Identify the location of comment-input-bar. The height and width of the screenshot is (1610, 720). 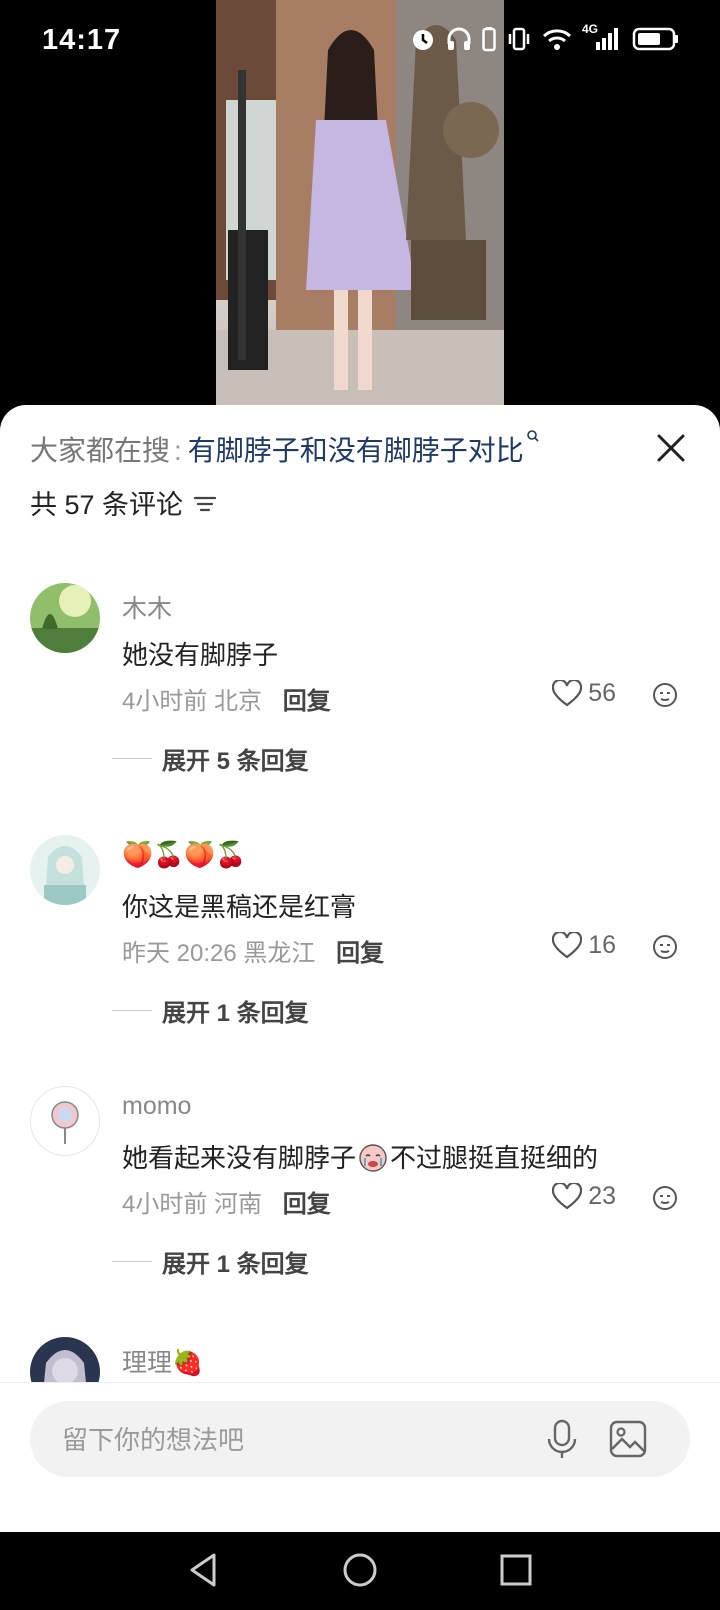
(360, 1457).